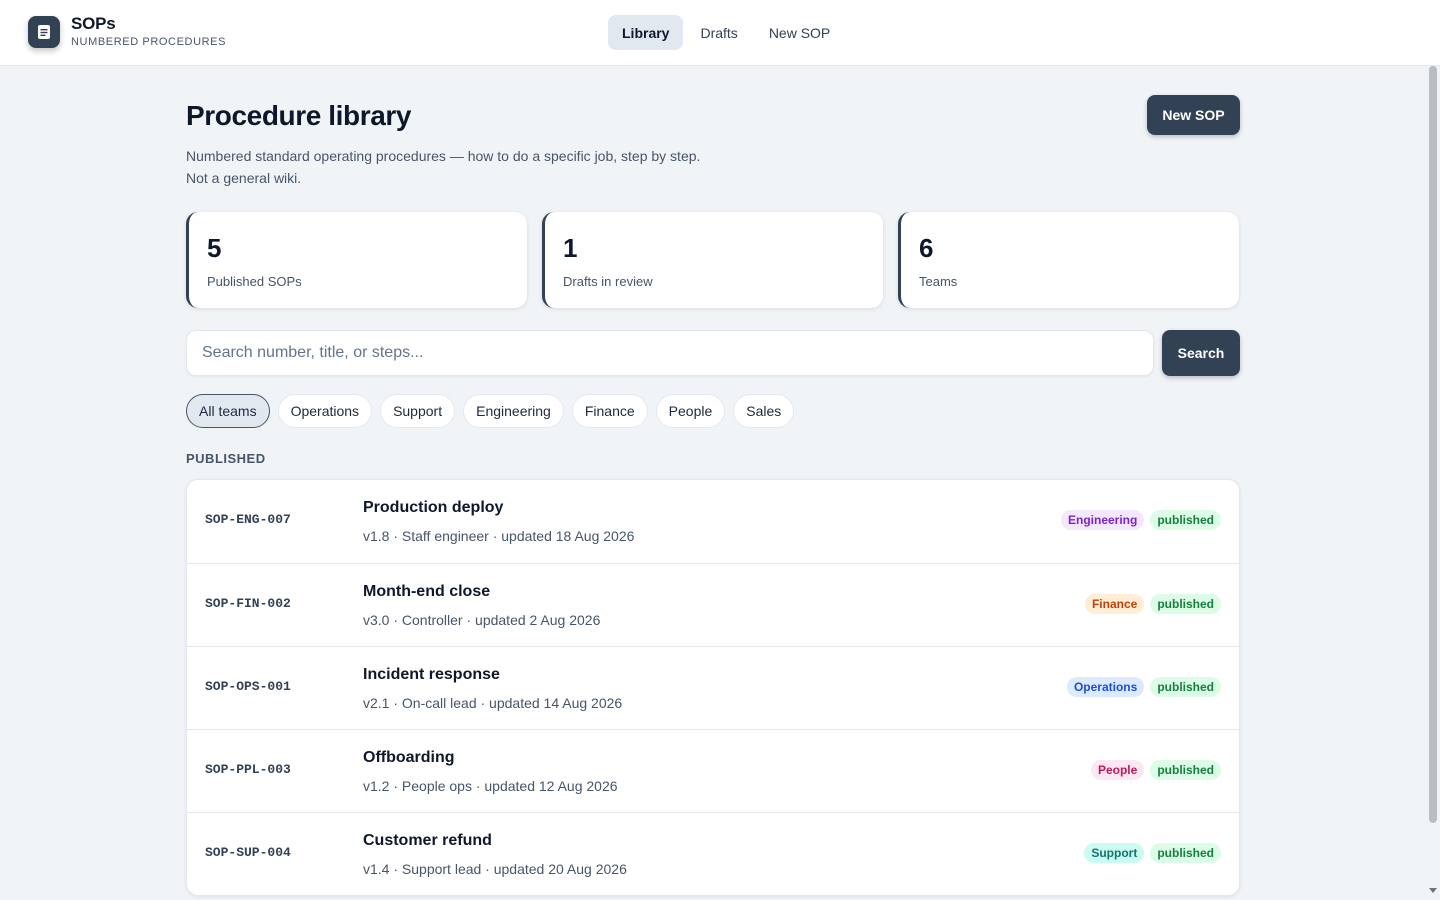 This screenshot has height=900, width=1440. Describe the element at coordinates (409, 757) in the screenshot. I see `sop-title: Offboarding` at that location.